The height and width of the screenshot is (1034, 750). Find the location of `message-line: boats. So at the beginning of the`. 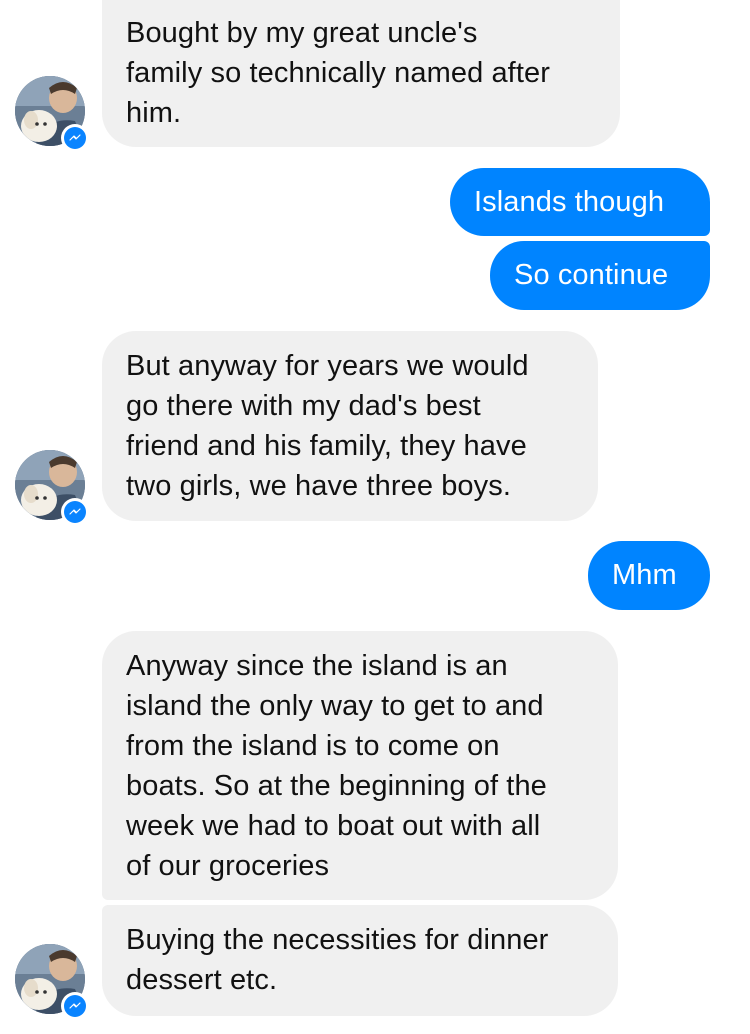

message-line: boats. So at the beginning of the is located at coordinates (336, 786).